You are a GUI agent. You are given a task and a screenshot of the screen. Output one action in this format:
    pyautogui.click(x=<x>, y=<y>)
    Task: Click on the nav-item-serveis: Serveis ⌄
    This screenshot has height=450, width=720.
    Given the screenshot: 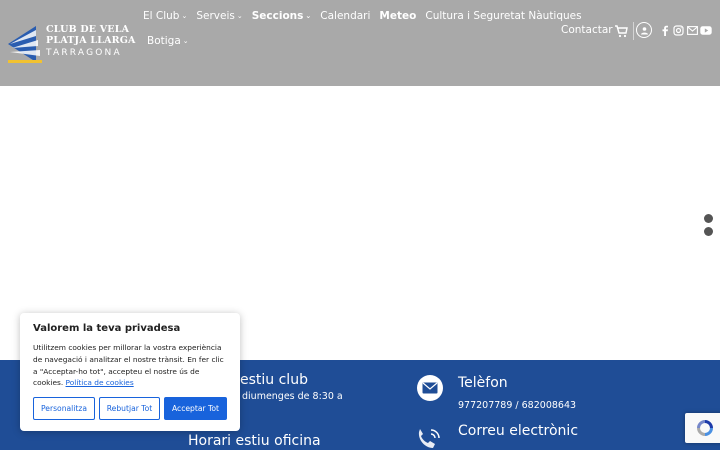 What is the action you would take?
    pyautogui.click(x=219, y=16)
    